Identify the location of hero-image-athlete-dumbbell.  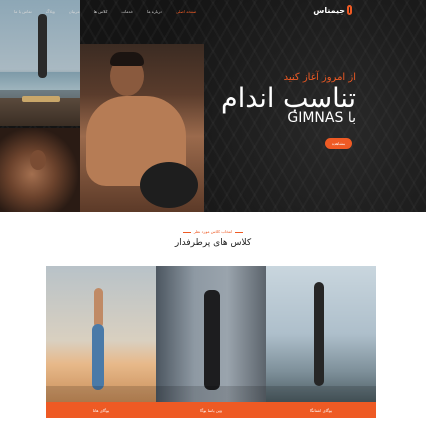
(142, 128).